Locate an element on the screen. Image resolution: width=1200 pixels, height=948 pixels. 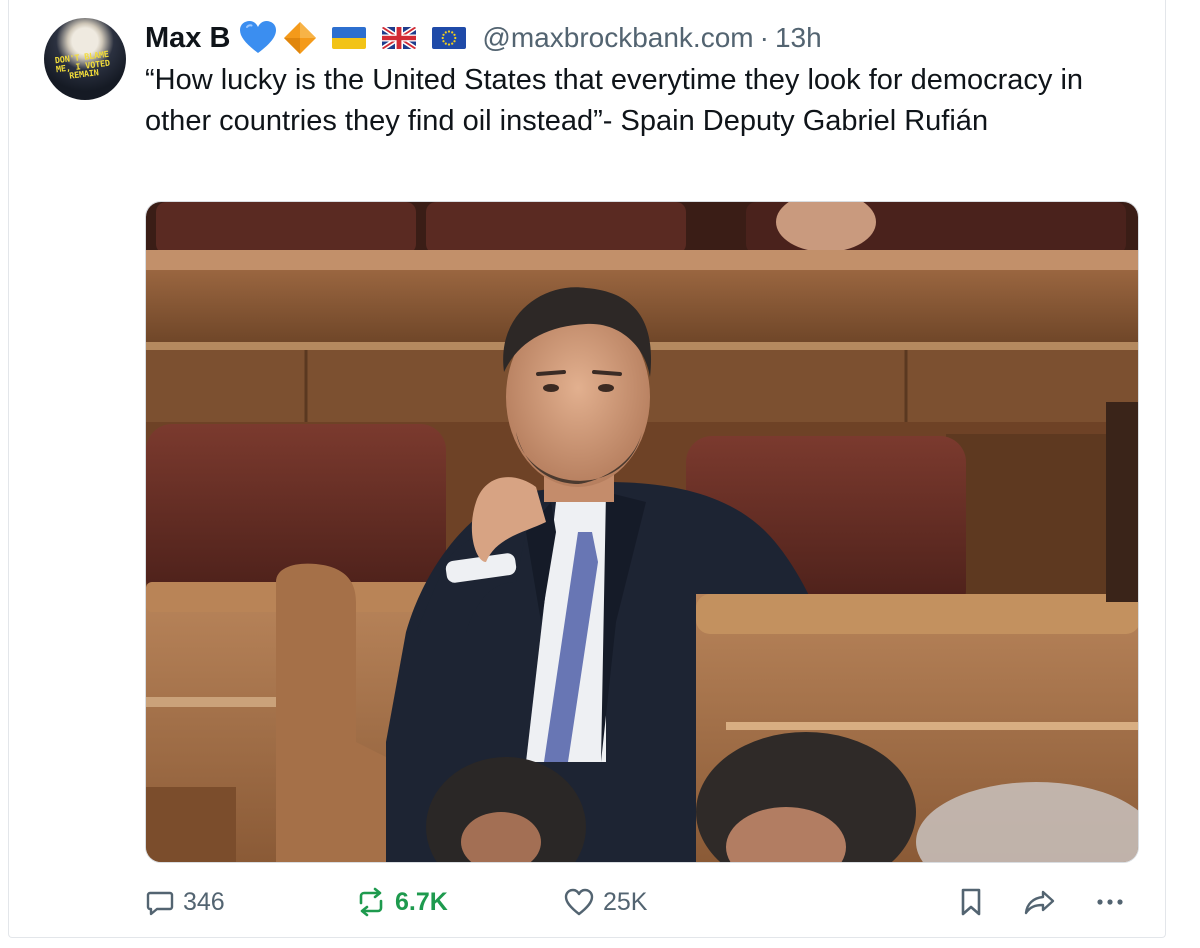
reply-button: 346 is located at coordinates (185, 902).